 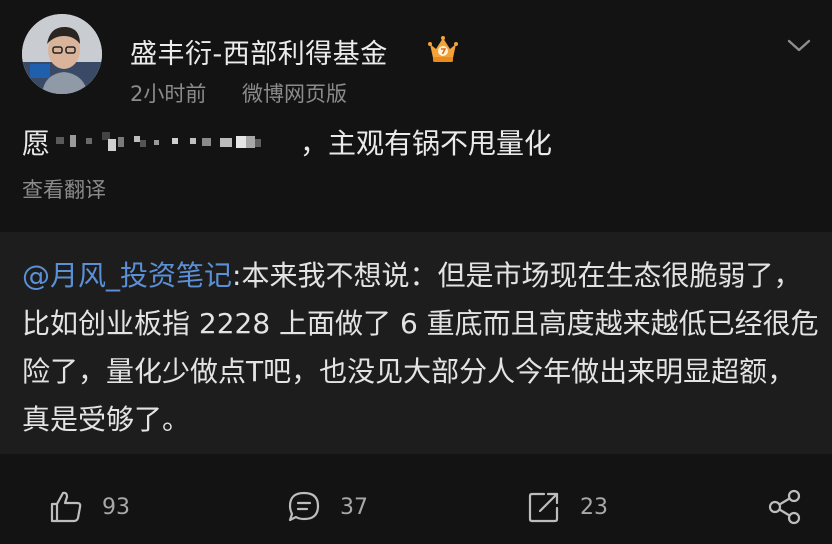 I want to click on crown-icon, so click(x=443, y=49).